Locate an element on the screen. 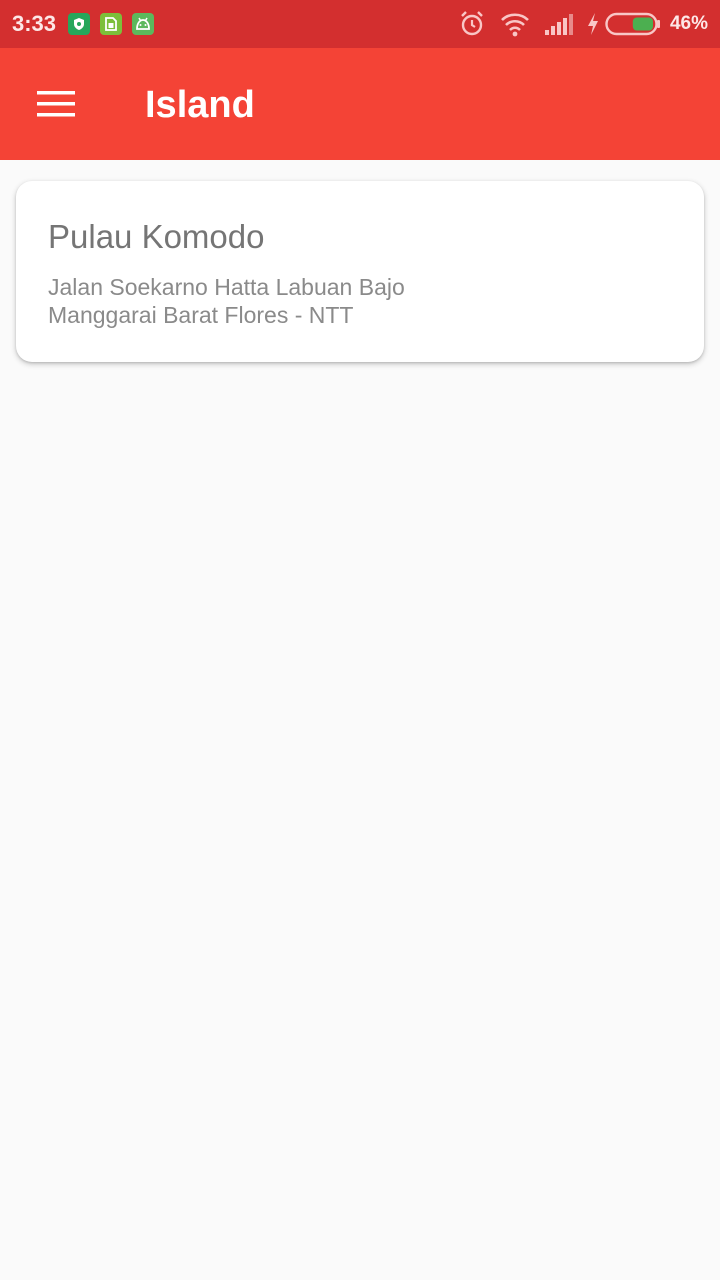 The height and width of the screenshot is (1280, 720). alarm-icon is located at coordinates (472, 26).